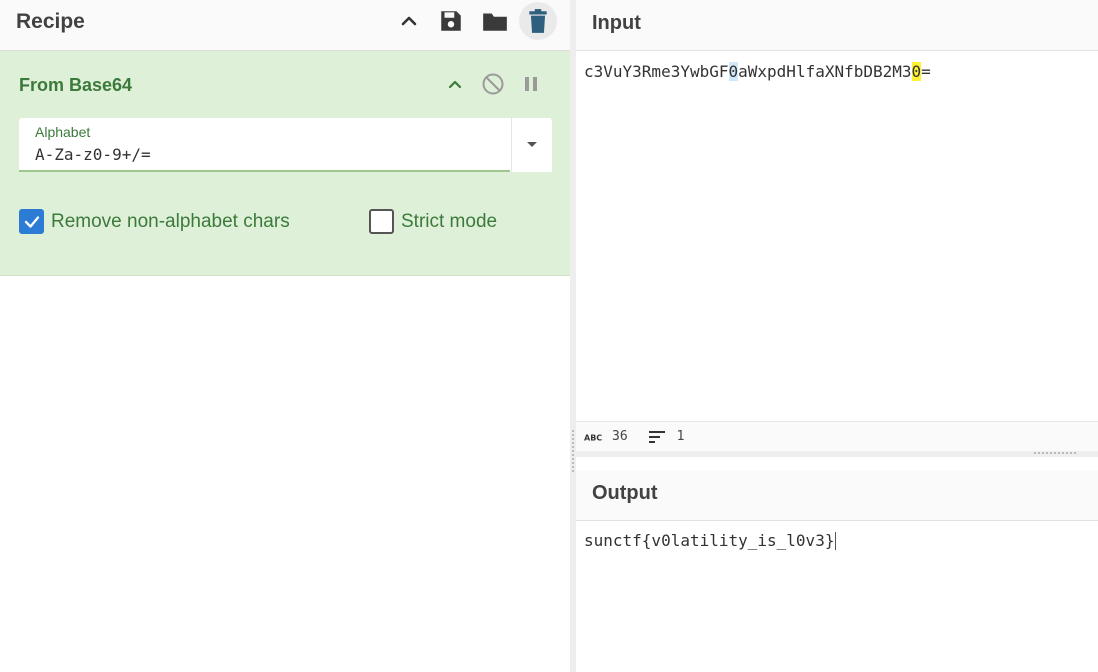 This screenshot has width=1098, height=672. I want to click on save-icon, so click(451, 21).